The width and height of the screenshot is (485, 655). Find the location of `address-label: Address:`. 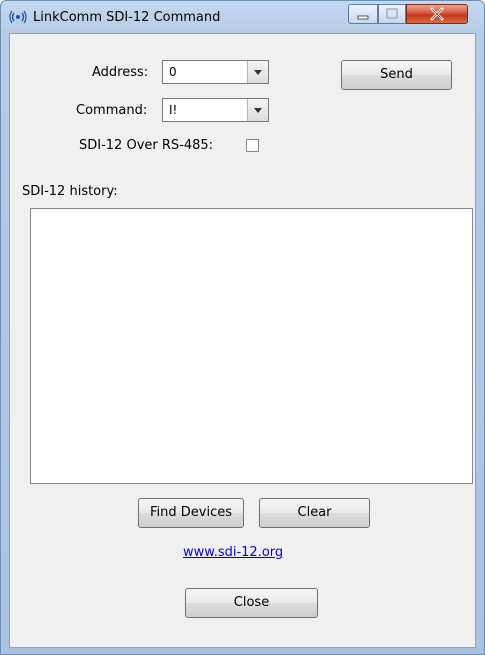

address-label: Address: is located at coordinates (120, 72).